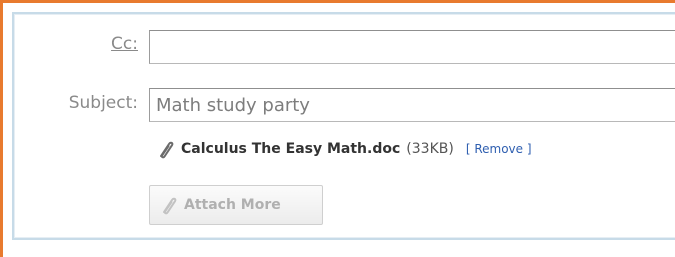  I want to click on remove-attachment-link: [ Remove ], so click(499, 149).